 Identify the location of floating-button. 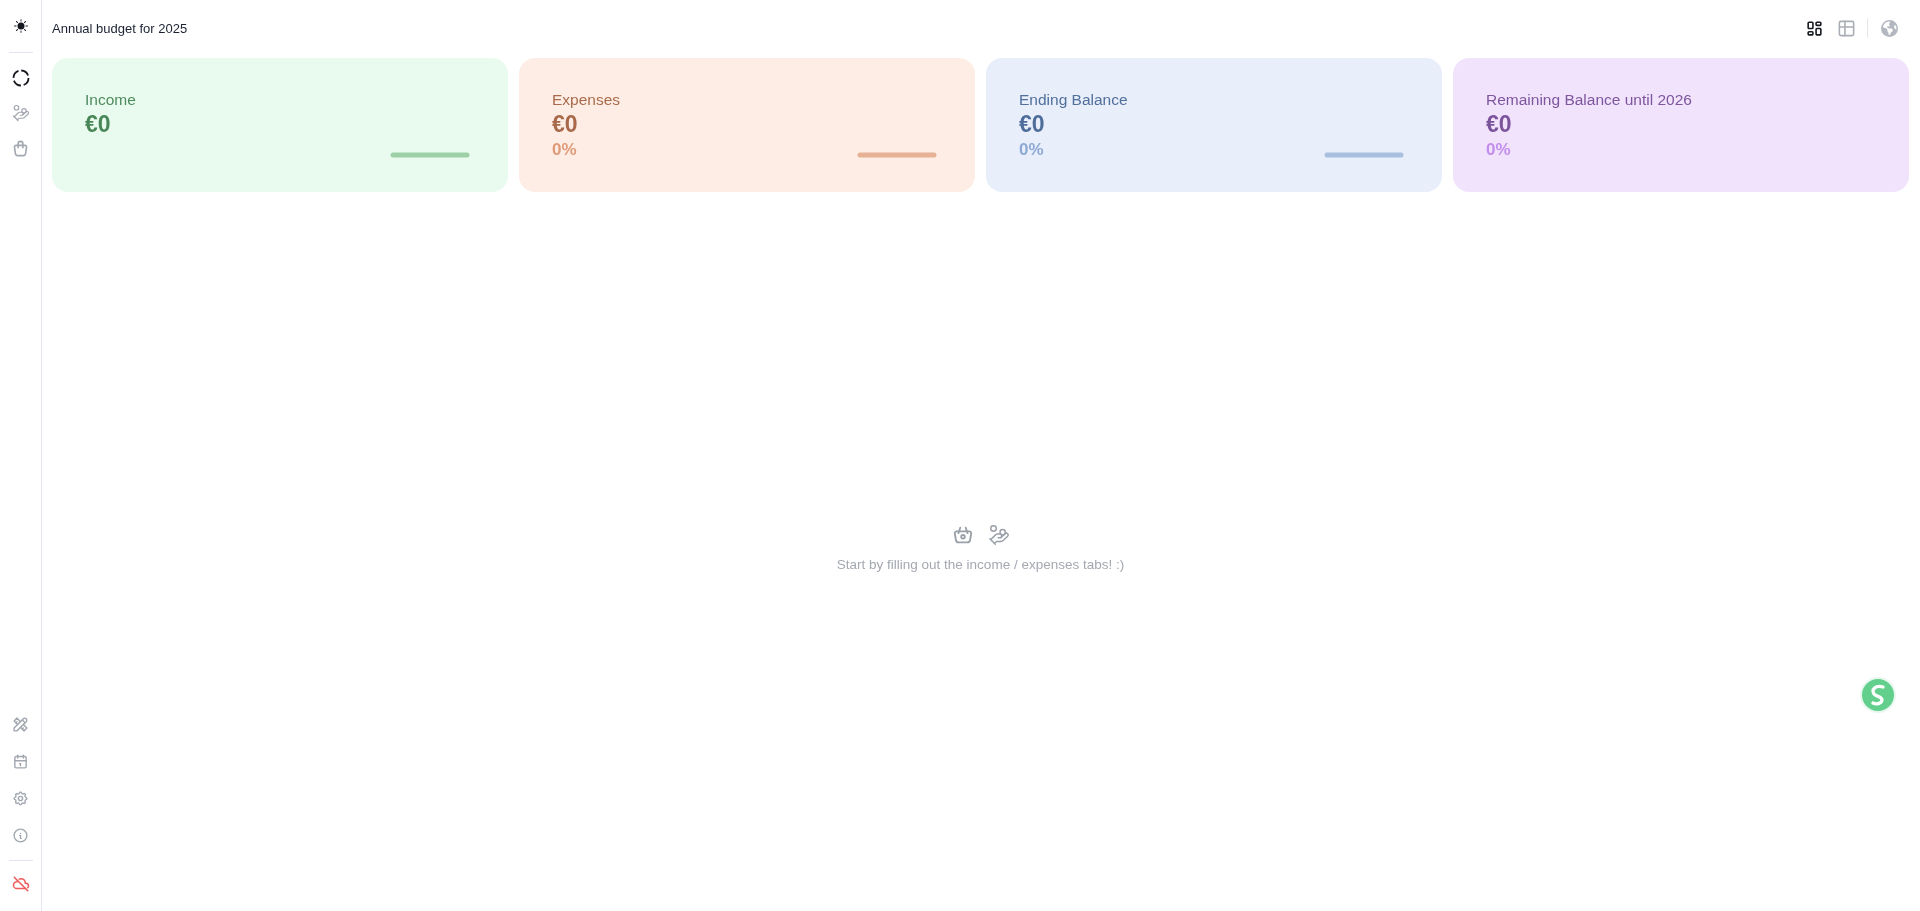
(1878, 695).